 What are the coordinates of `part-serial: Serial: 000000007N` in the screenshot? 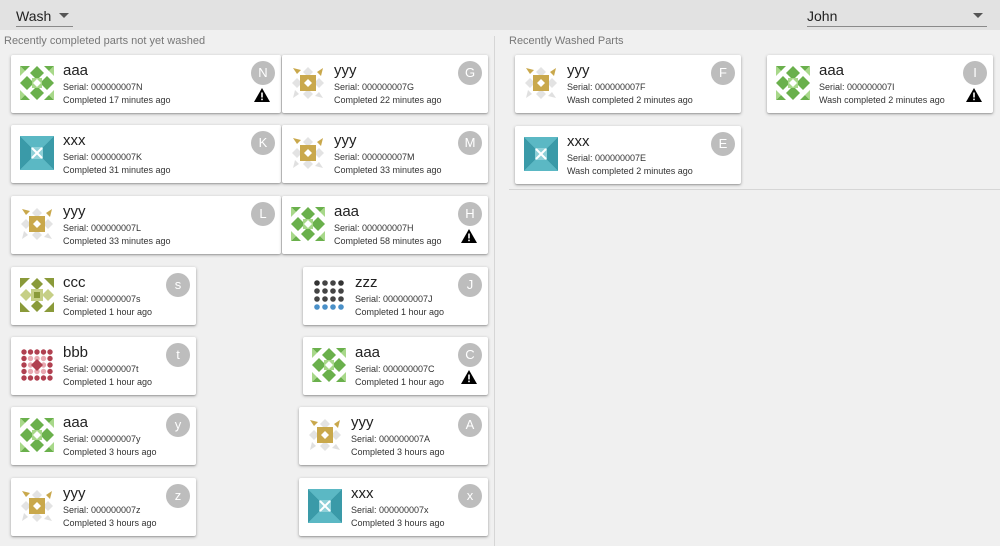 It's located at (103, 87).